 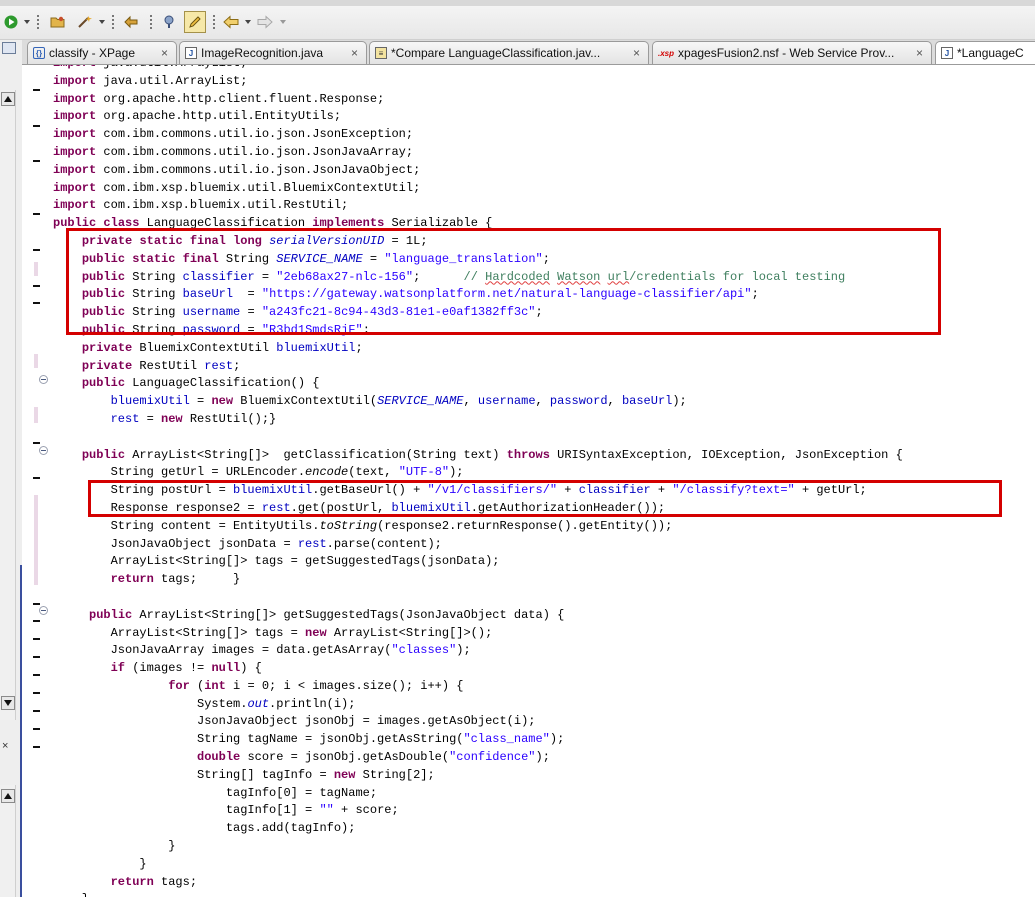 I want to click on side-panel-scrollbar, so click(x=8, y=405).